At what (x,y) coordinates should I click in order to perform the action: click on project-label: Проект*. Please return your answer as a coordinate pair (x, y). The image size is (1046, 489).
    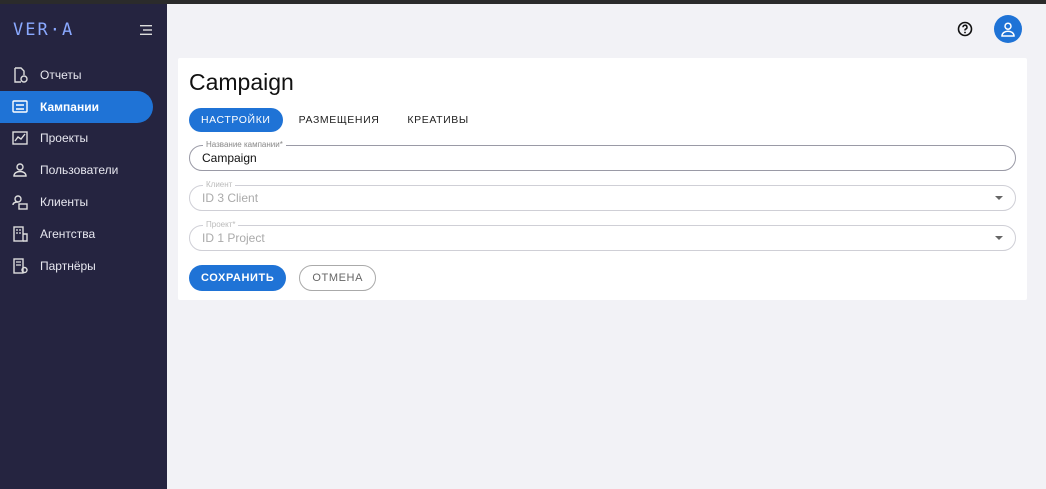
    Looking at the image, I should click on (221, 225).